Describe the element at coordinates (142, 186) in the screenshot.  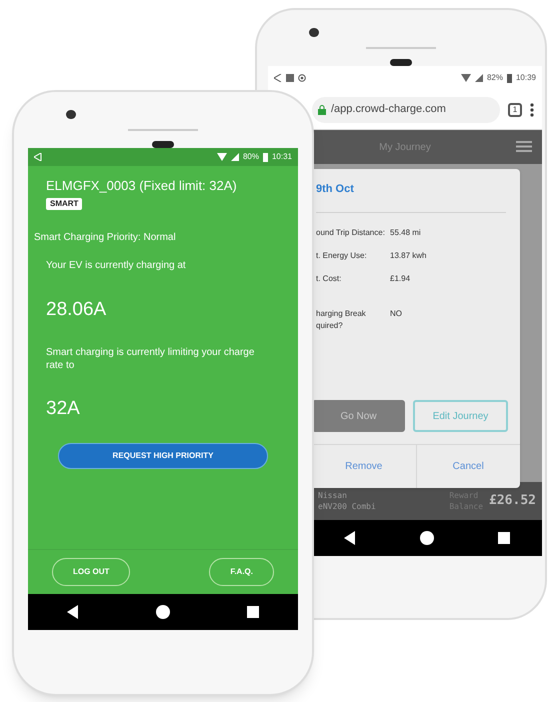
I see `charger-title: ELMGFX_0003 (Fixed limit: 32A)` at that location.